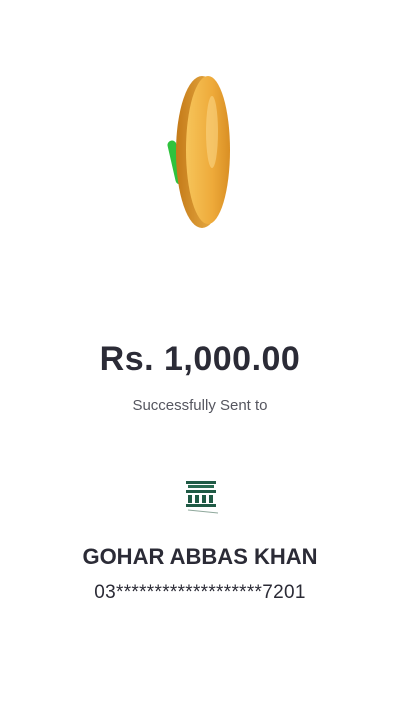 The image size is (400, 705). What do you see at coordinates (200, 359) in the screenshot?
I see `transfer-amount: Rs. 1,000.00` at bounding box center [200, 359].